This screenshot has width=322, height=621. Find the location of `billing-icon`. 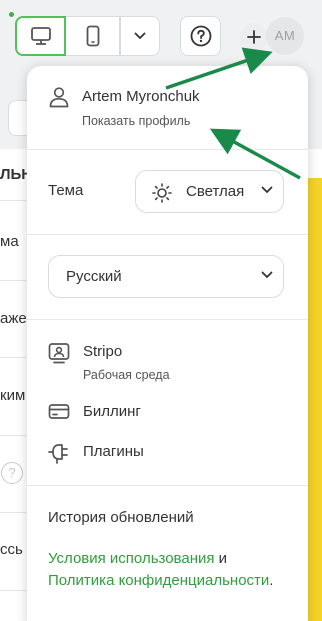

billing-icon is located at coordinates (59, 411).